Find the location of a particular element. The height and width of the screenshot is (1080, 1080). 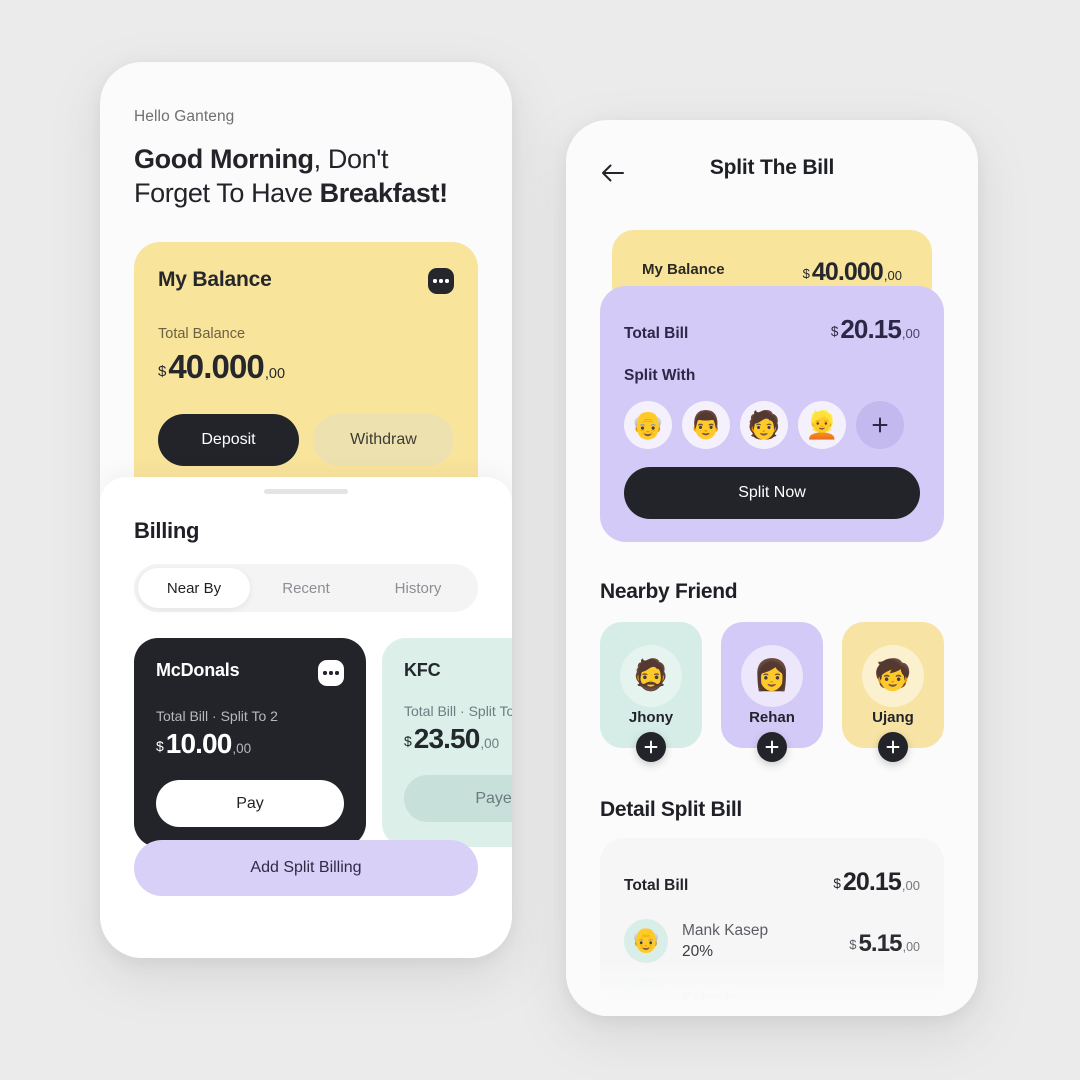

split-with-label: Split With is located at coordinates (660, 375).